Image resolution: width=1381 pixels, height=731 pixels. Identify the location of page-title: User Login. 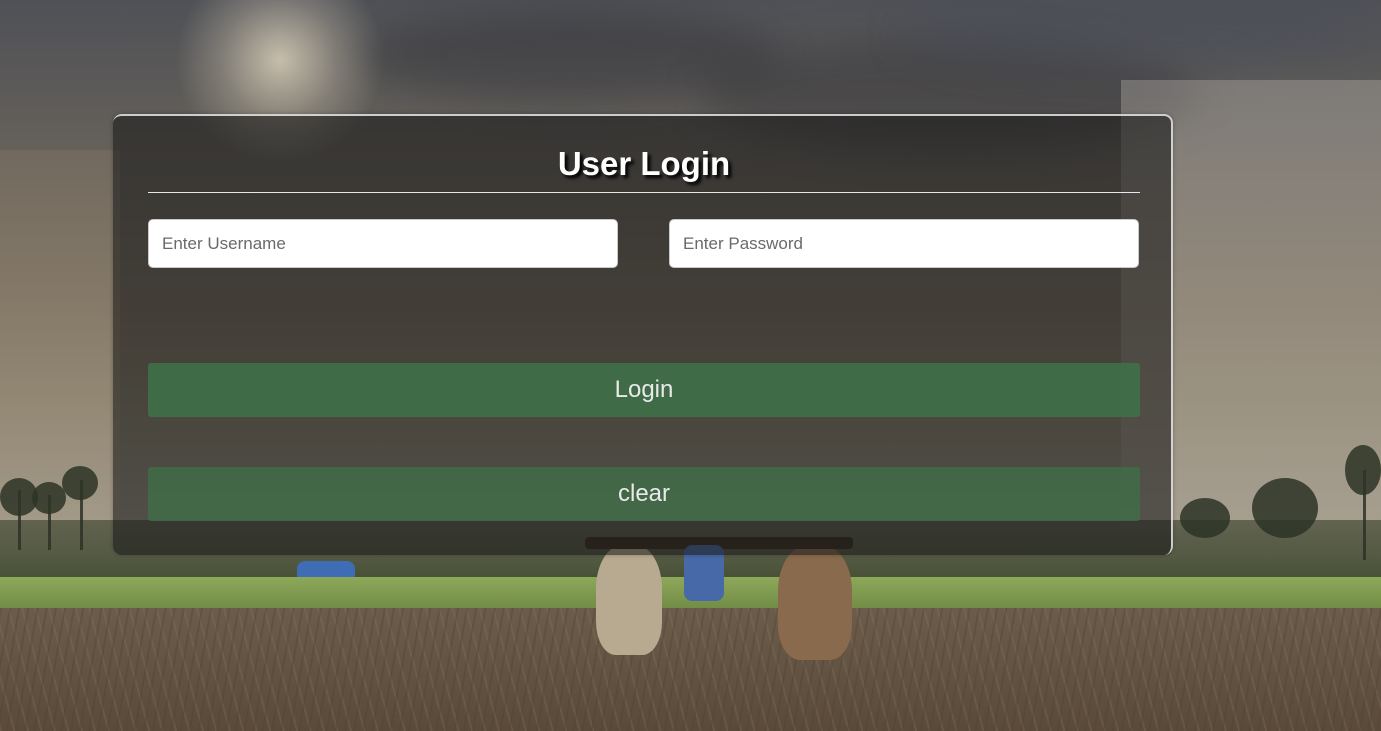
(644, 163).